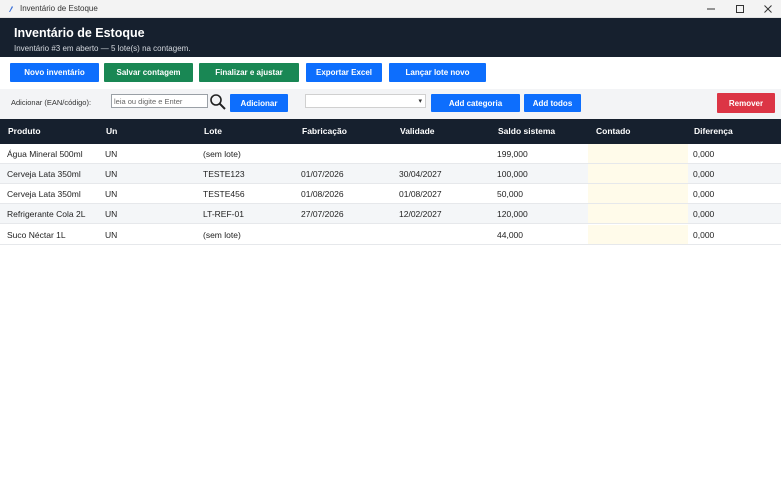 This screenshot has height=480, width=781. Describe the element at coordinates (437, 72) in the screenshot. I see `lancar-lote-novo-button: Lançar lote novo` at that location.